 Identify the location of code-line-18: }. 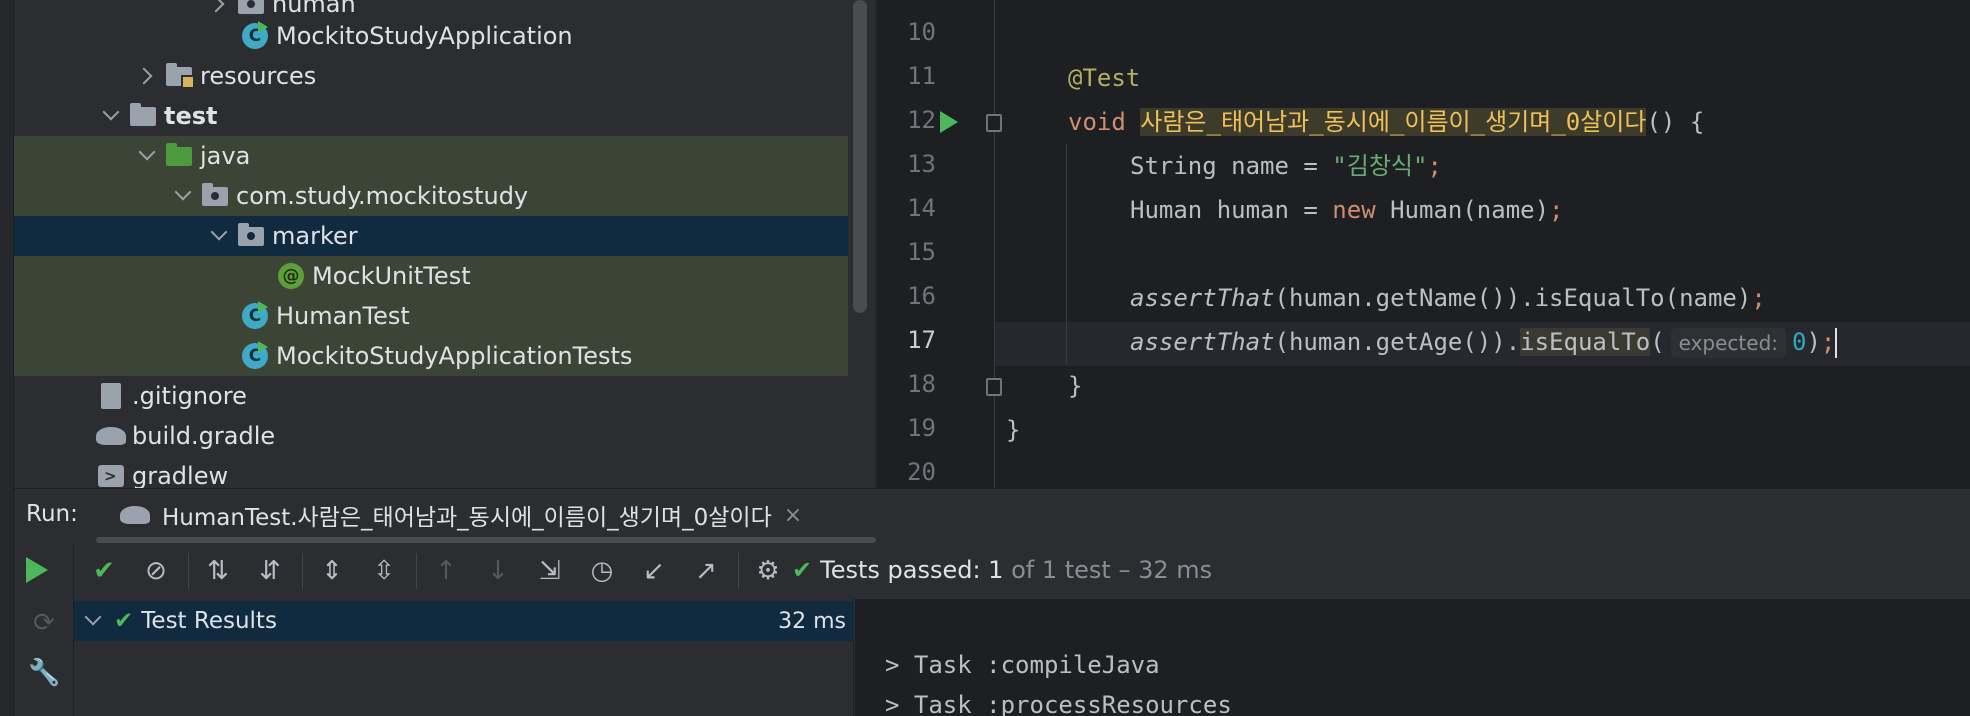
(1075, 386).